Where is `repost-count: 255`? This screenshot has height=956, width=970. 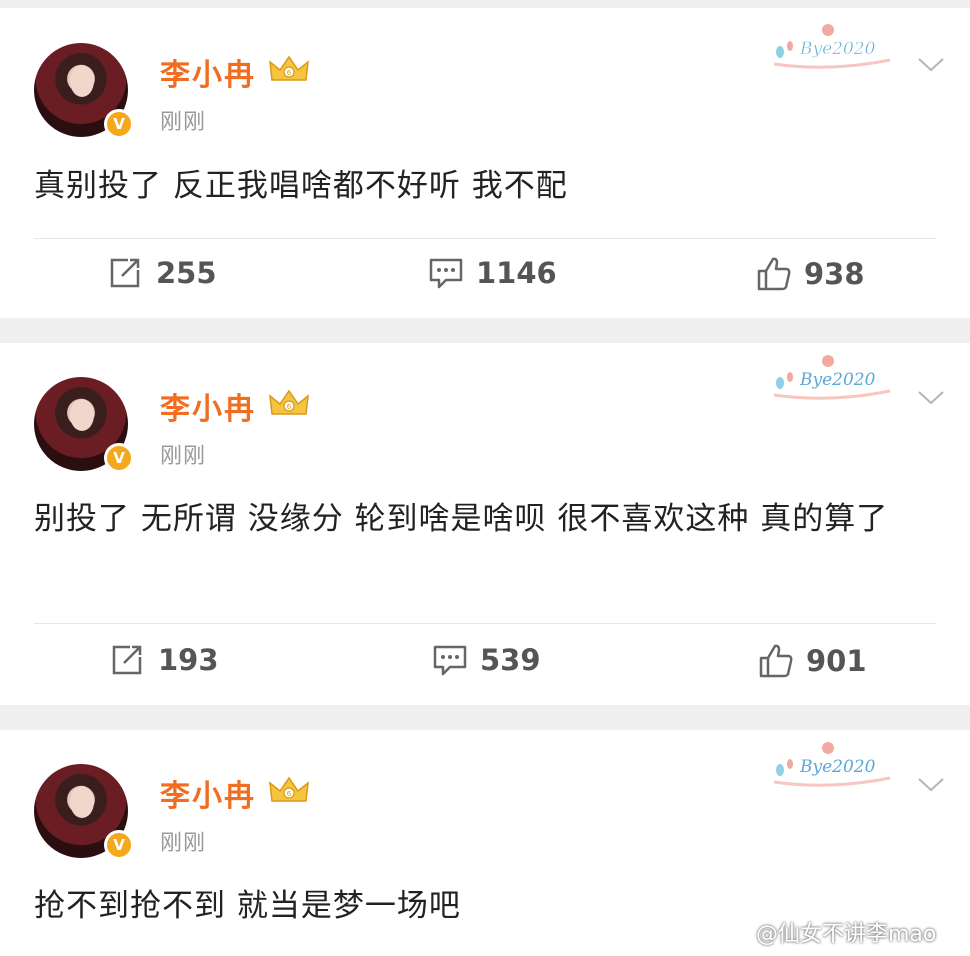
repost-count: 255 is located at coordinates (186, 273).